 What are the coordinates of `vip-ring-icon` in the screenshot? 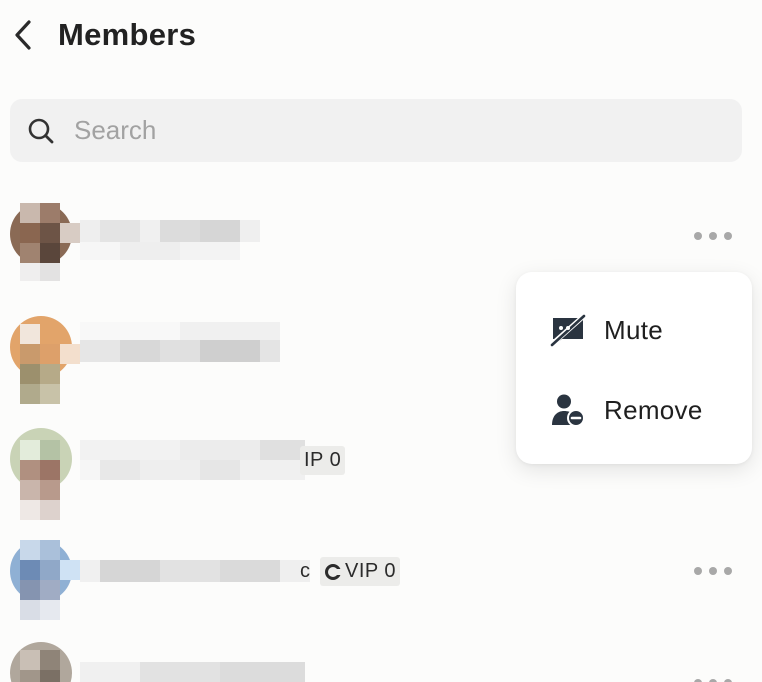 It's located at (333, 571).